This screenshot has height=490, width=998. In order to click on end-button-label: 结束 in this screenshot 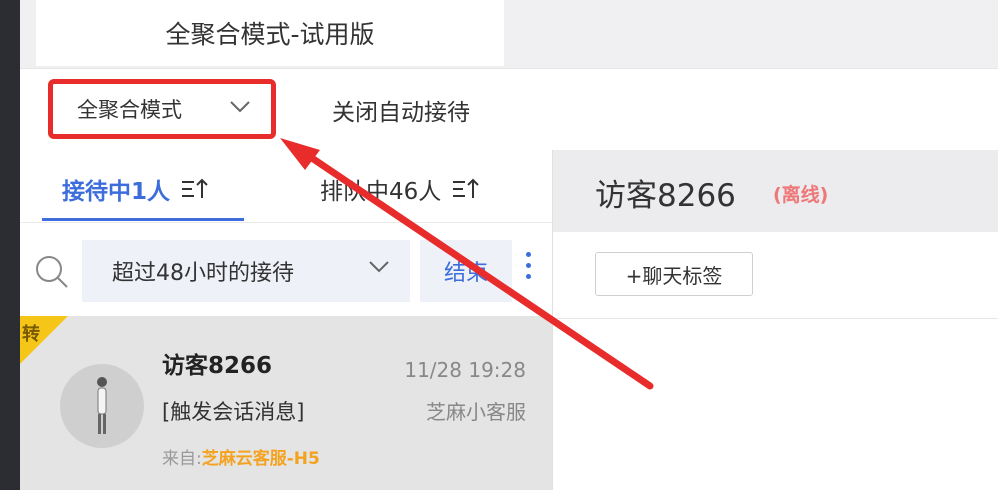, I will do `click(465, 273)`.